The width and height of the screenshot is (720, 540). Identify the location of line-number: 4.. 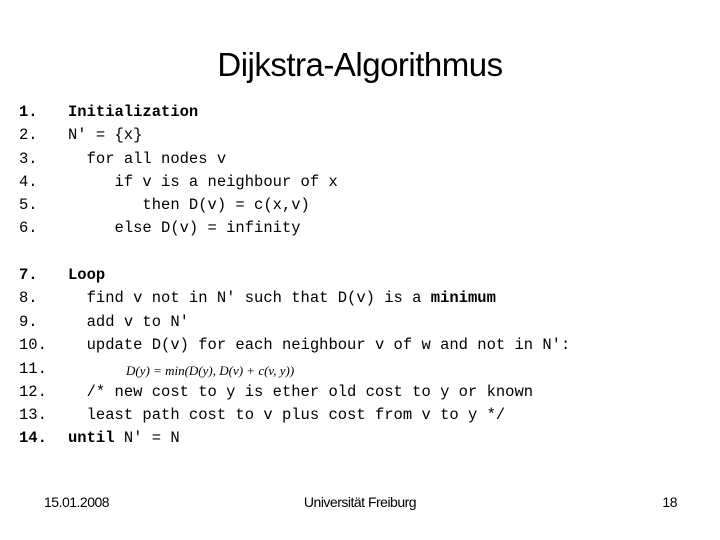
(28, 181).